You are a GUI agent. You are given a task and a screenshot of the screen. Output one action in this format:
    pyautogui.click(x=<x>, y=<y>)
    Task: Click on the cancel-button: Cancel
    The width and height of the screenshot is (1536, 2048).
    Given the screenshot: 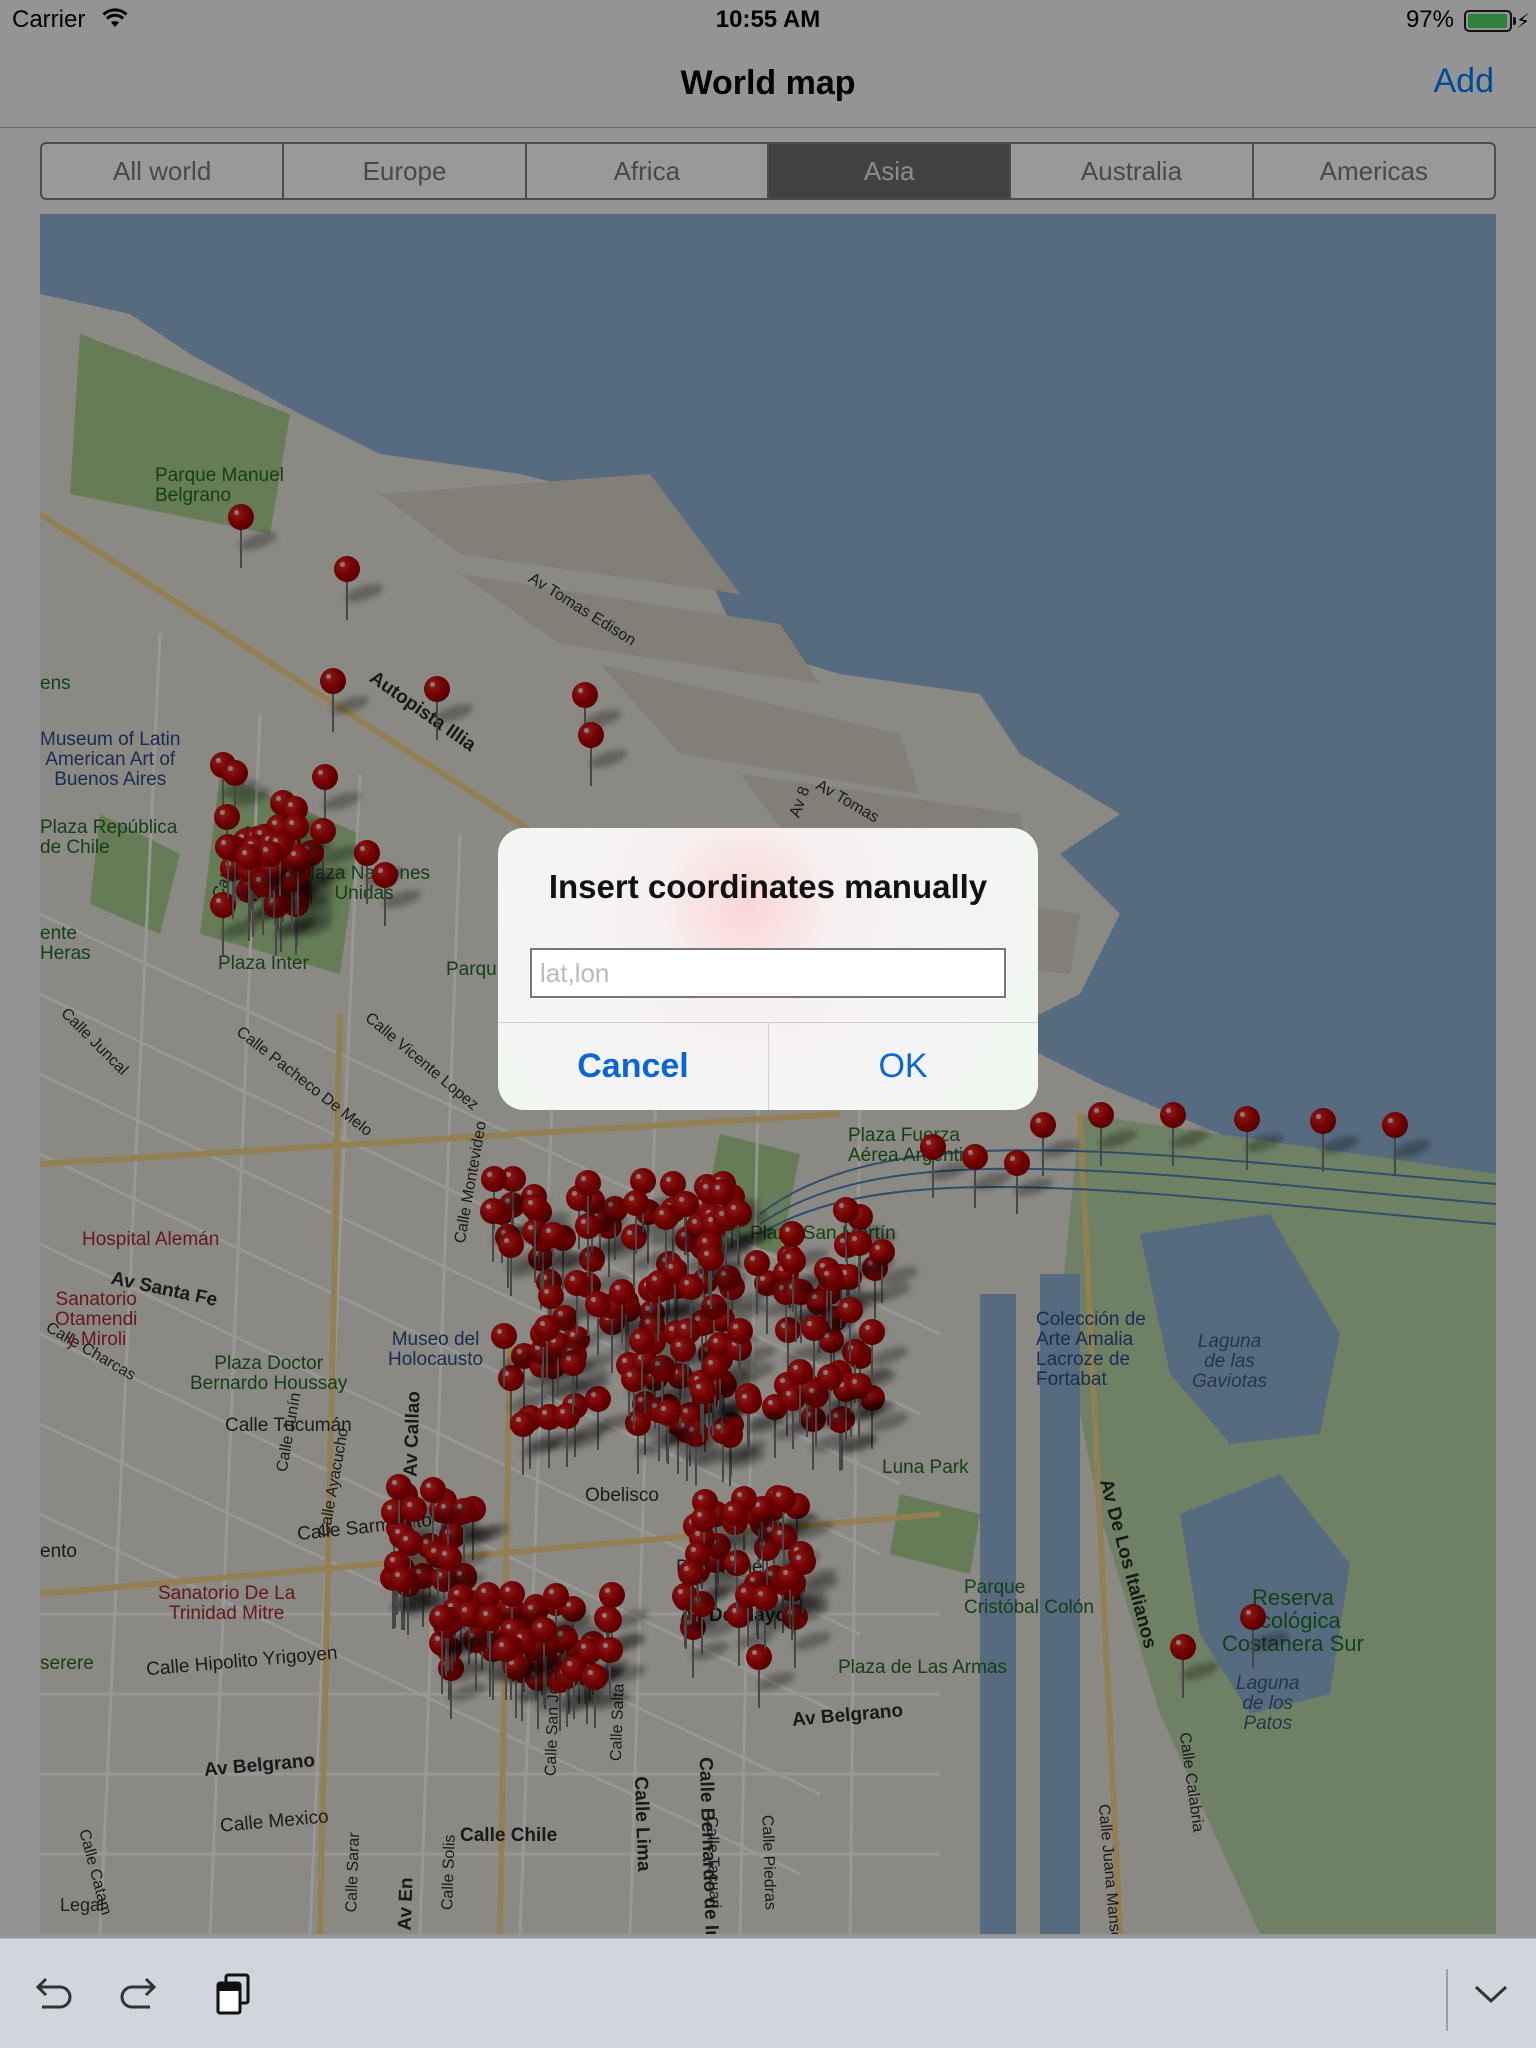 What is the action you would take?
    pyautogui.click(x=633, y=1066)
    